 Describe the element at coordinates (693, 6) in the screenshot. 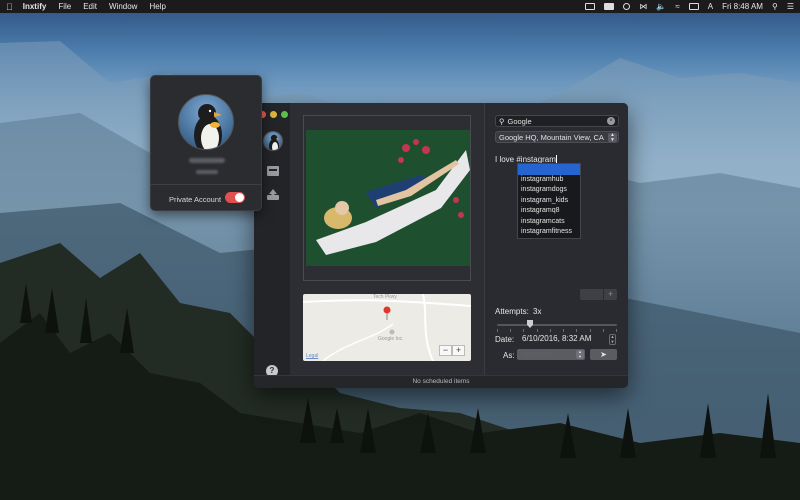

I see `battery-icon` at that location.